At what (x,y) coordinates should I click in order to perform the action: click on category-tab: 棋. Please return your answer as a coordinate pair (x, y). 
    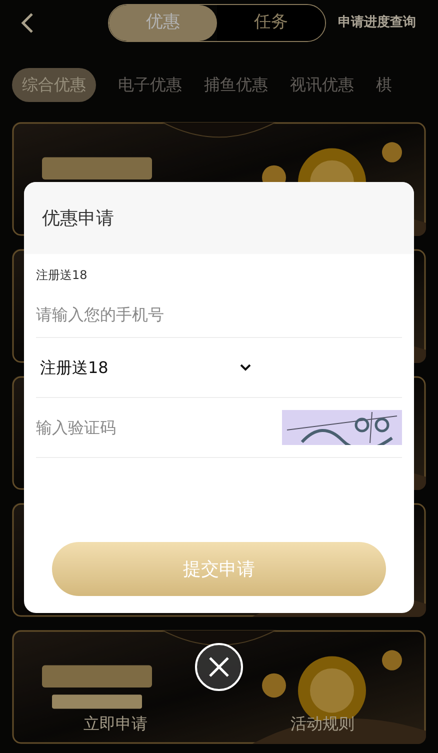
    Looking at the image, I should click on (384, 85).